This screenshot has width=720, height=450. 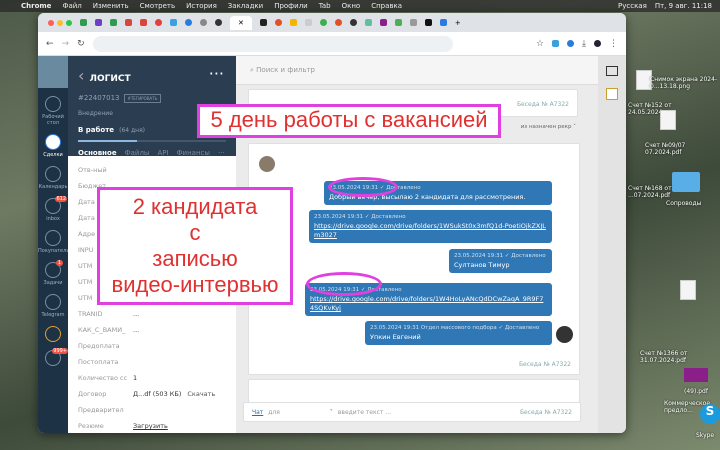 I want to click on menu-item: Закладки, so click(x=245, y=6).